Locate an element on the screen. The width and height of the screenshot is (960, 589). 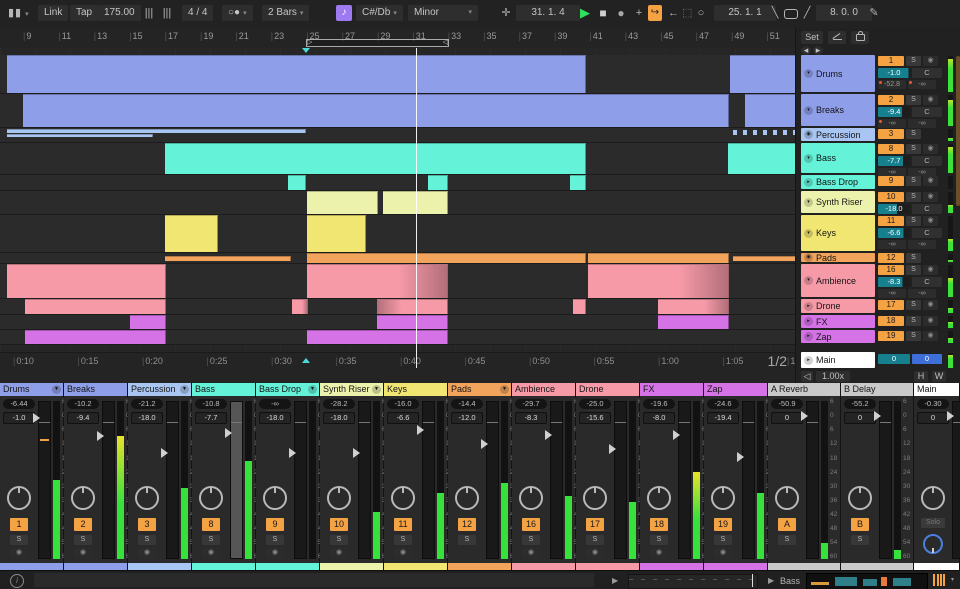
peak-level-field: -0.30 is located at coordinates (933, 404).